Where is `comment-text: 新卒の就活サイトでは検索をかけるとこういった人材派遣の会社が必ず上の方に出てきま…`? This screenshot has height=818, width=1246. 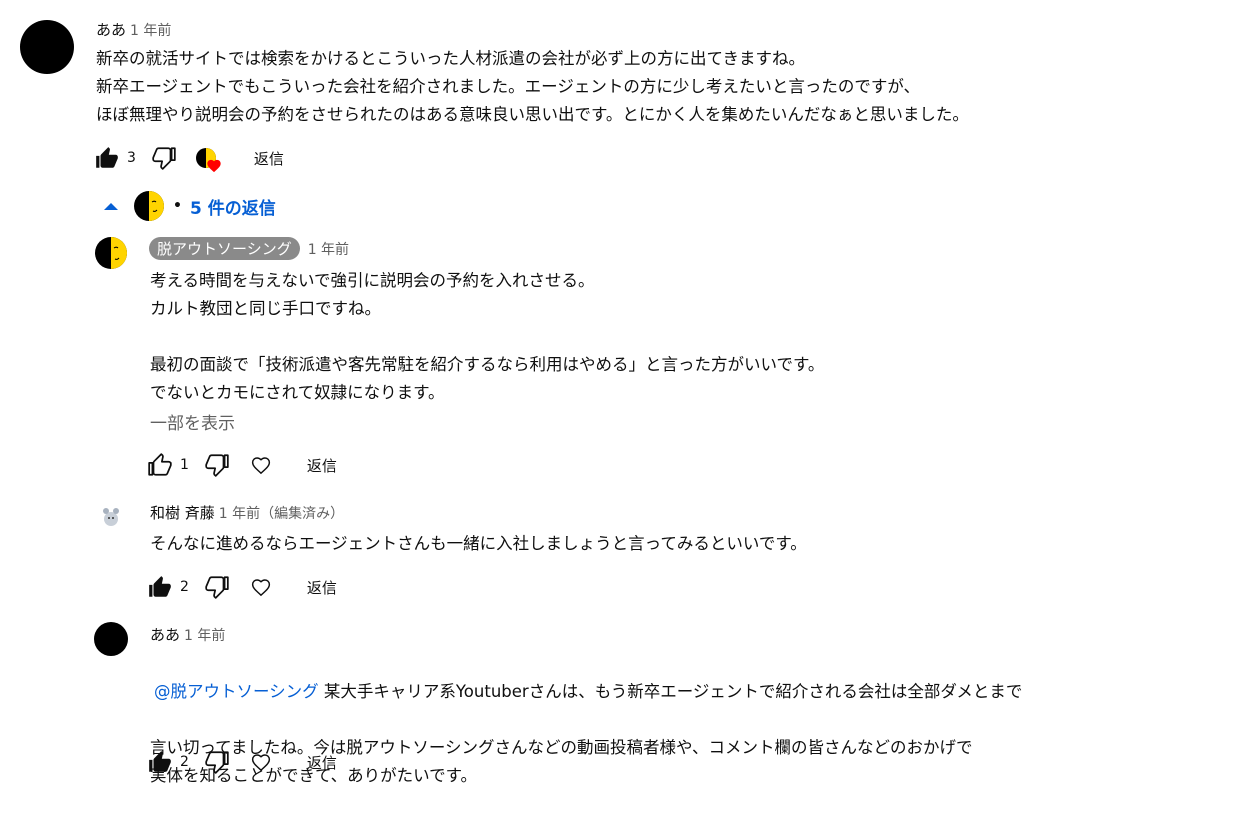 comment-text: 新卒の就活サイトでは検索をかけるとこういった人材派遣の会社が必ず上の方に出てきま… is located at coordinates (532, 86).